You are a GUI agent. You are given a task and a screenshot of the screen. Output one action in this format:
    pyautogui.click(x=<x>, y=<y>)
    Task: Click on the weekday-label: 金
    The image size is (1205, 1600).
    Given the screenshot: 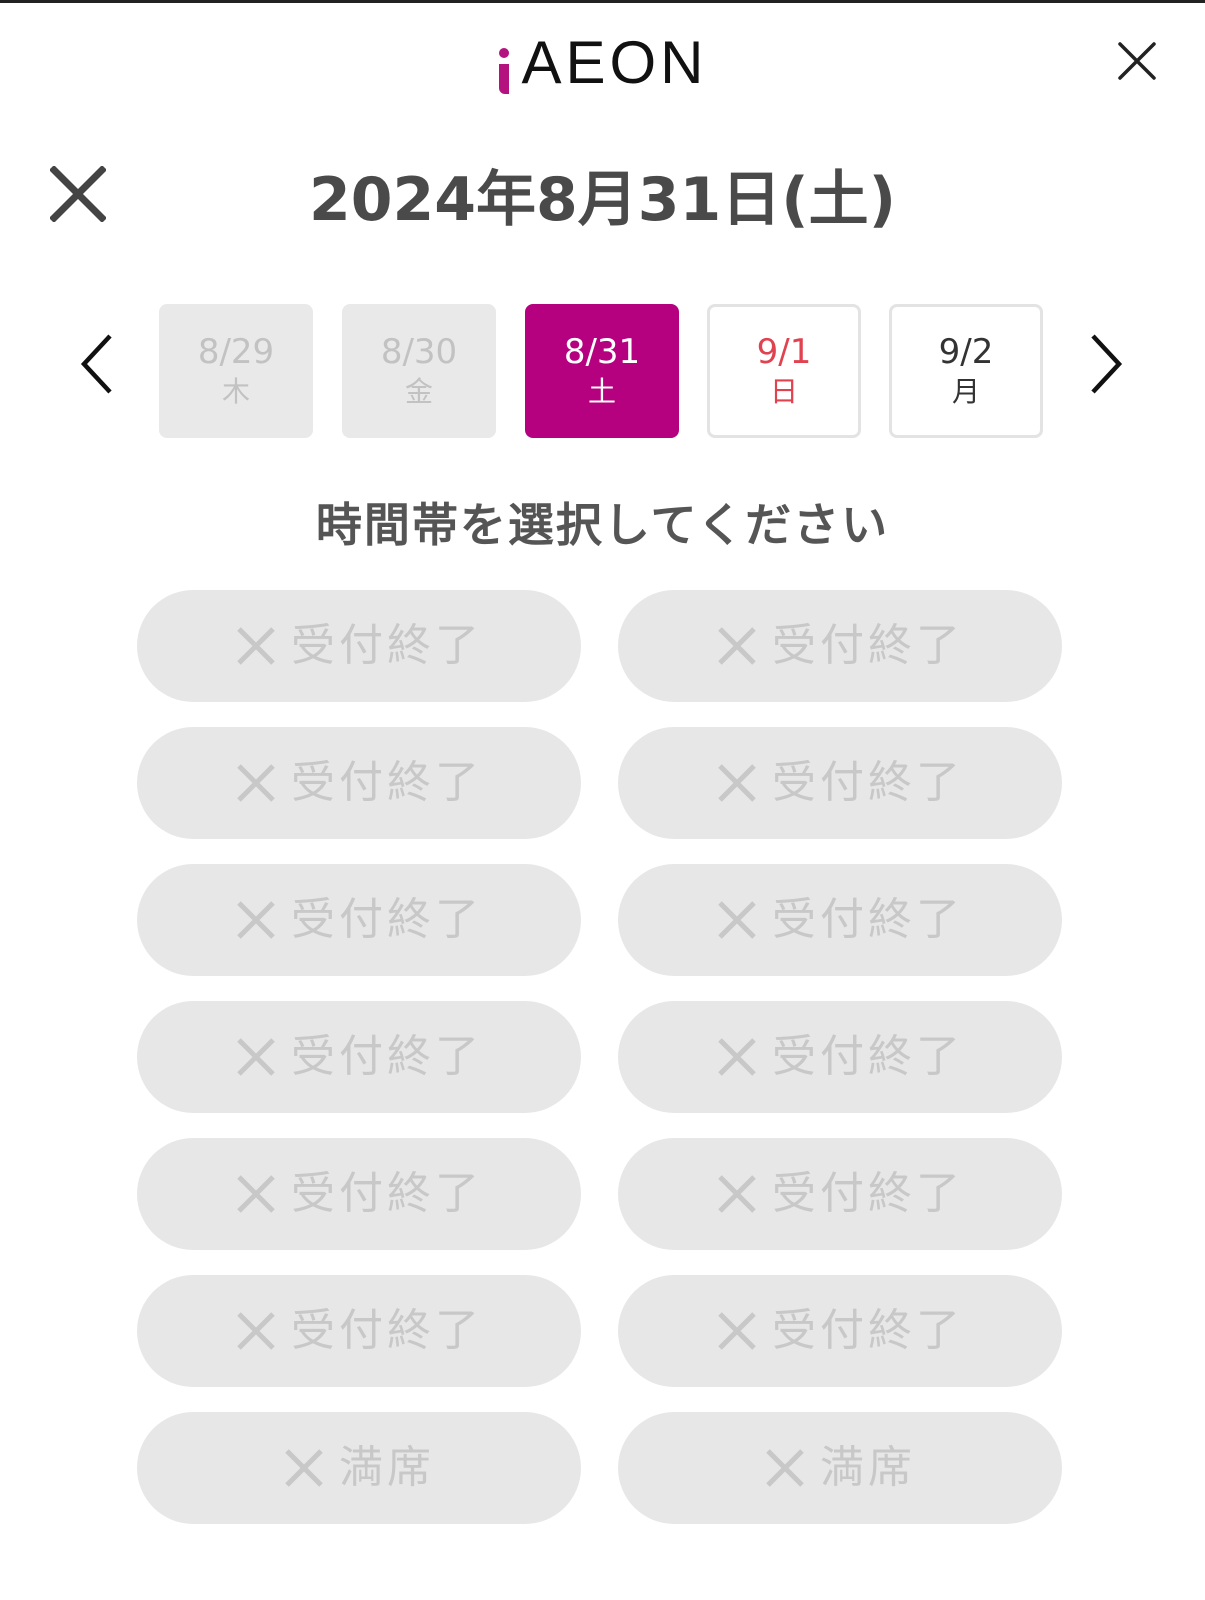 What is the action you would take?
    pyautogui.click(x=418, y=392)
    